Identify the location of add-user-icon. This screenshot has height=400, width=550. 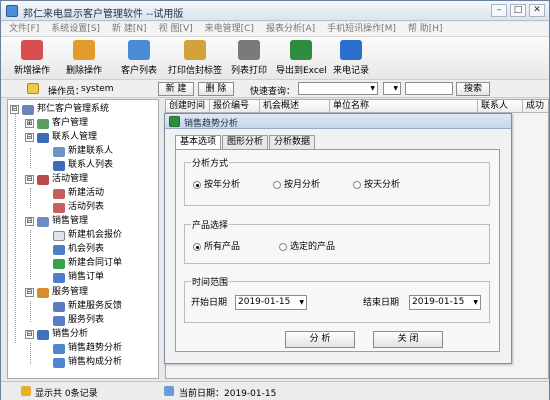
(32, 50).